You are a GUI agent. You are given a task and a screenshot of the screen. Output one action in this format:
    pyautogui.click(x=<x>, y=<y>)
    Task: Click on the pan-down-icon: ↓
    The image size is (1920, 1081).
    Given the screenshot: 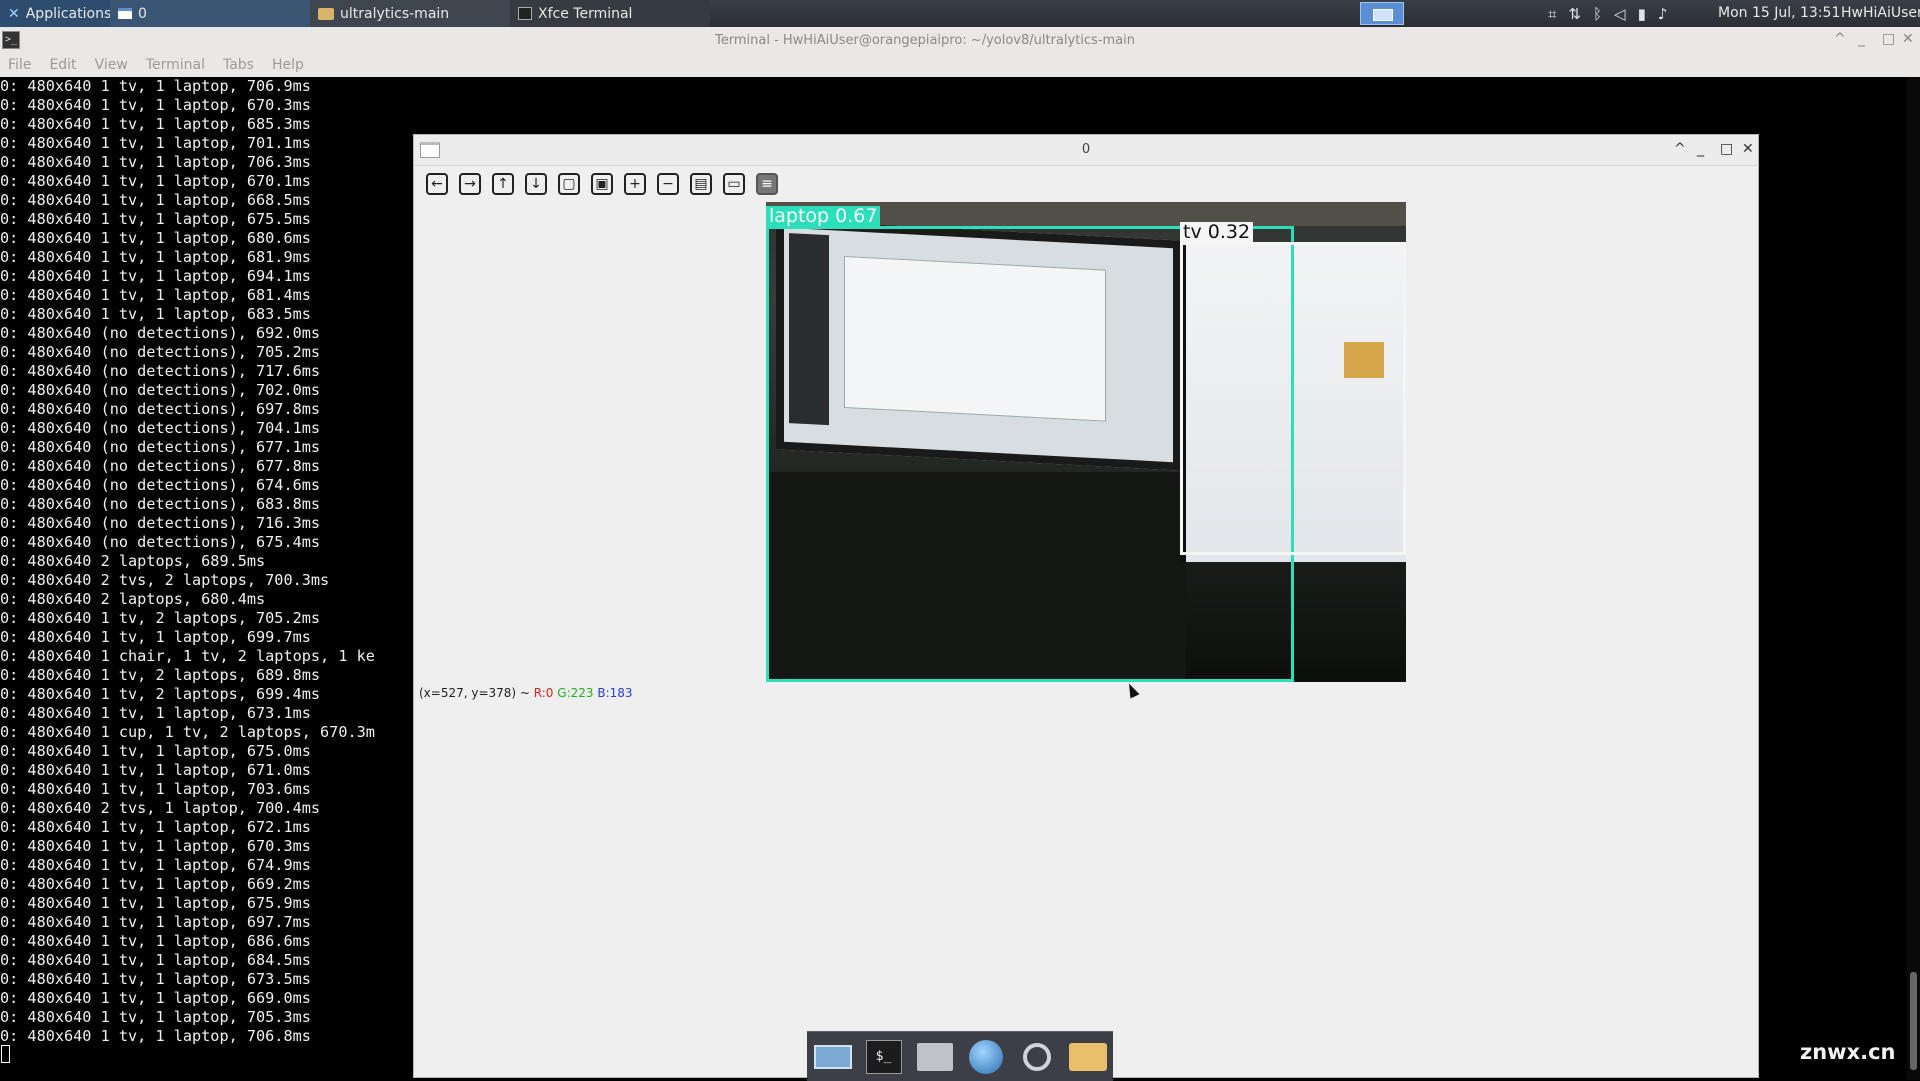 What is the action you would take?
    pyautogui.click(x=536, y=184)
    